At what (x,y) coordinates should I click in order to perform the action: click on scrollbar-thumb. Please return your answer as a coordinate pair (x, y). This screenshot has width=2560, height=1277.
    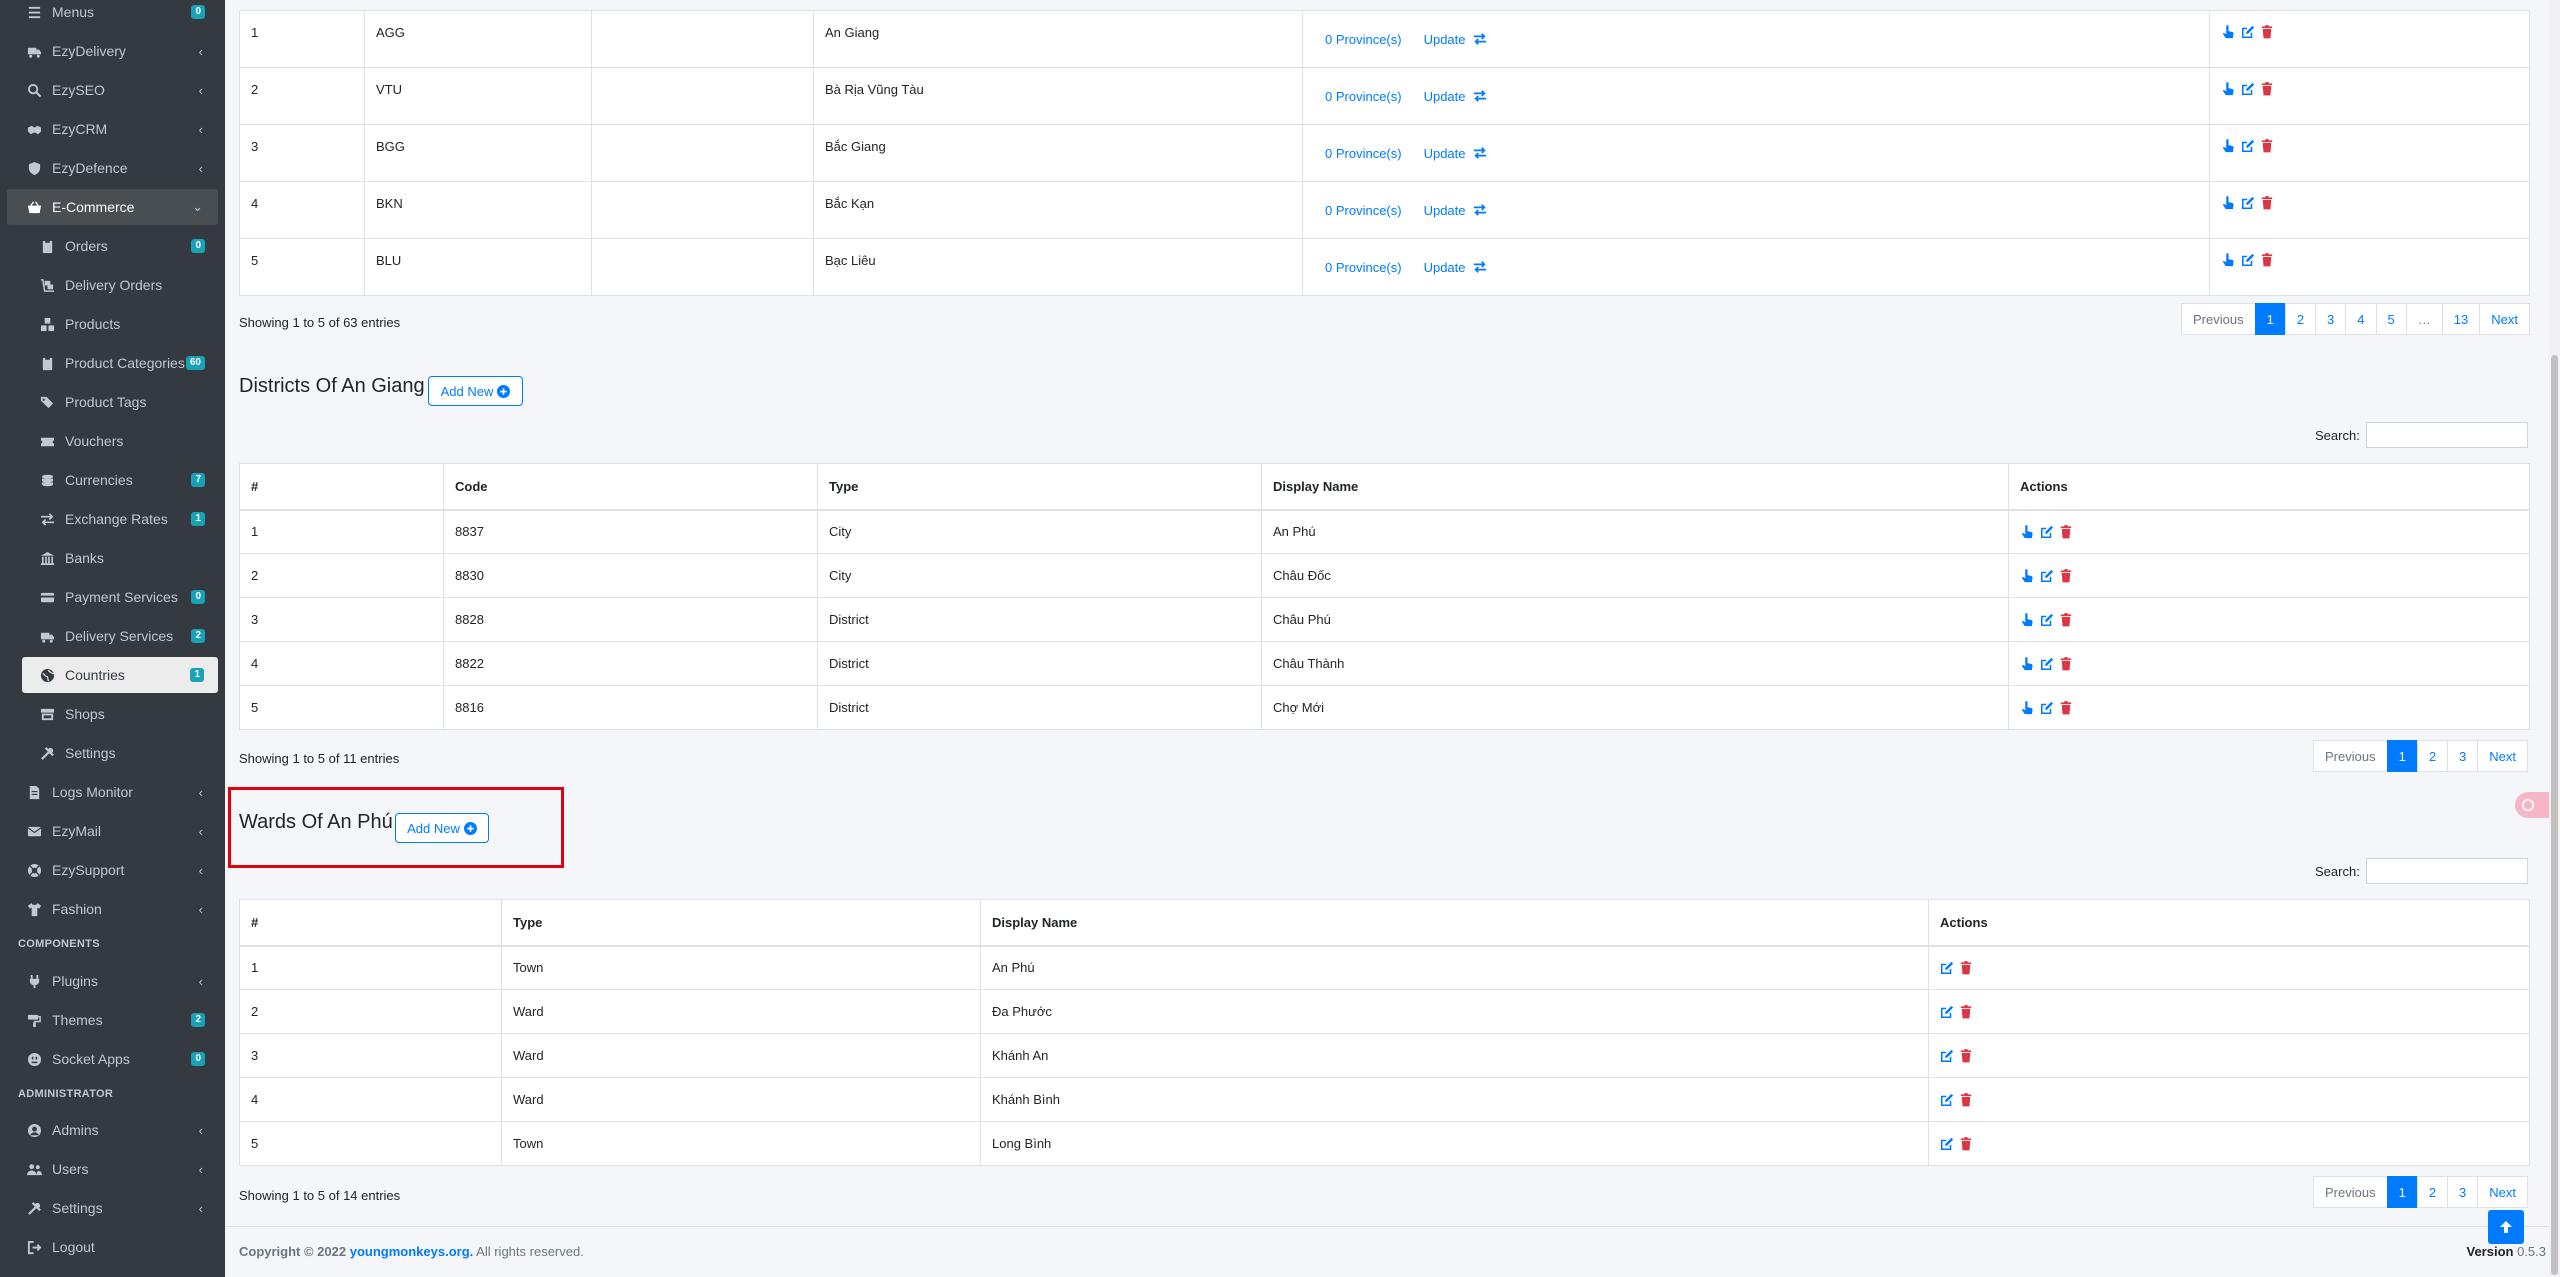
    Looking at the image, I should click on (2554, 815).